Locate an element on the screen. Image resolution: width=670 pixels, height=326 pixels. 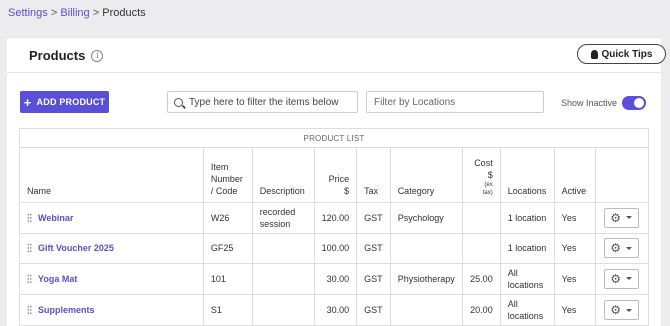
show-inactive-control: Show Inactive is located at coordinates (604, 103).